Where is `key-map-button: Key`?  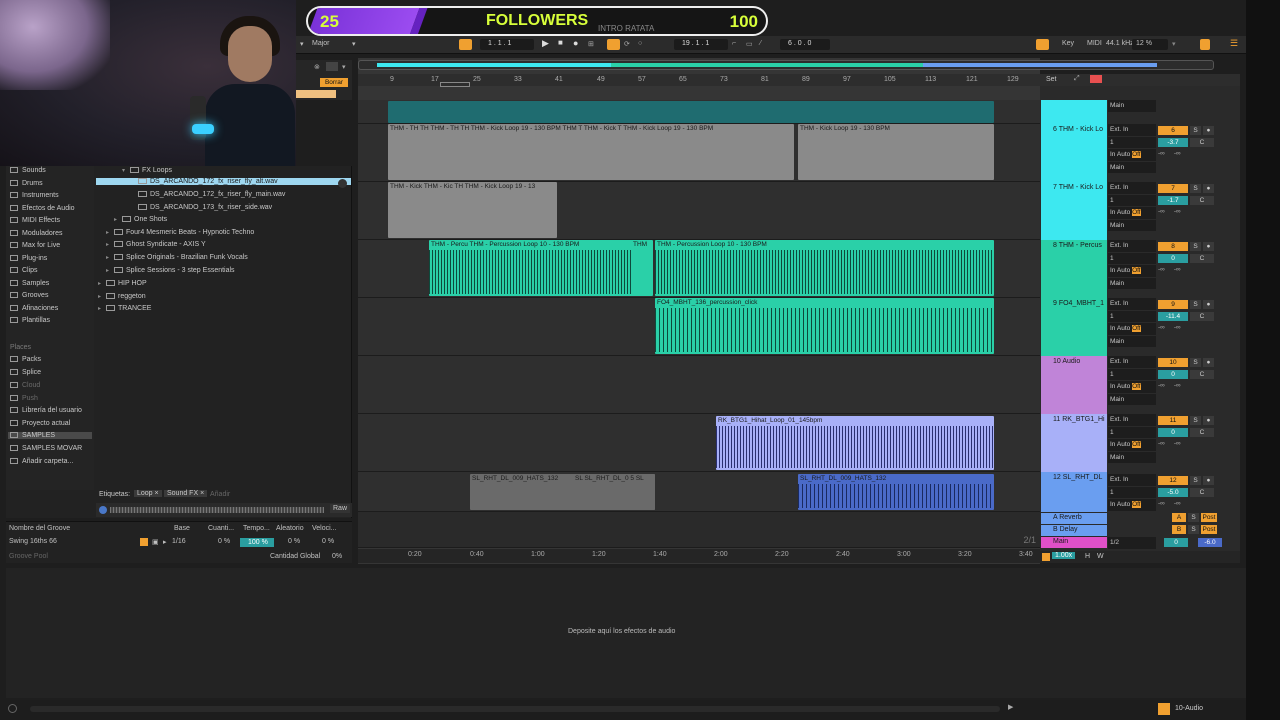 key-map-button: Key is located at coordinates (1068, 43).